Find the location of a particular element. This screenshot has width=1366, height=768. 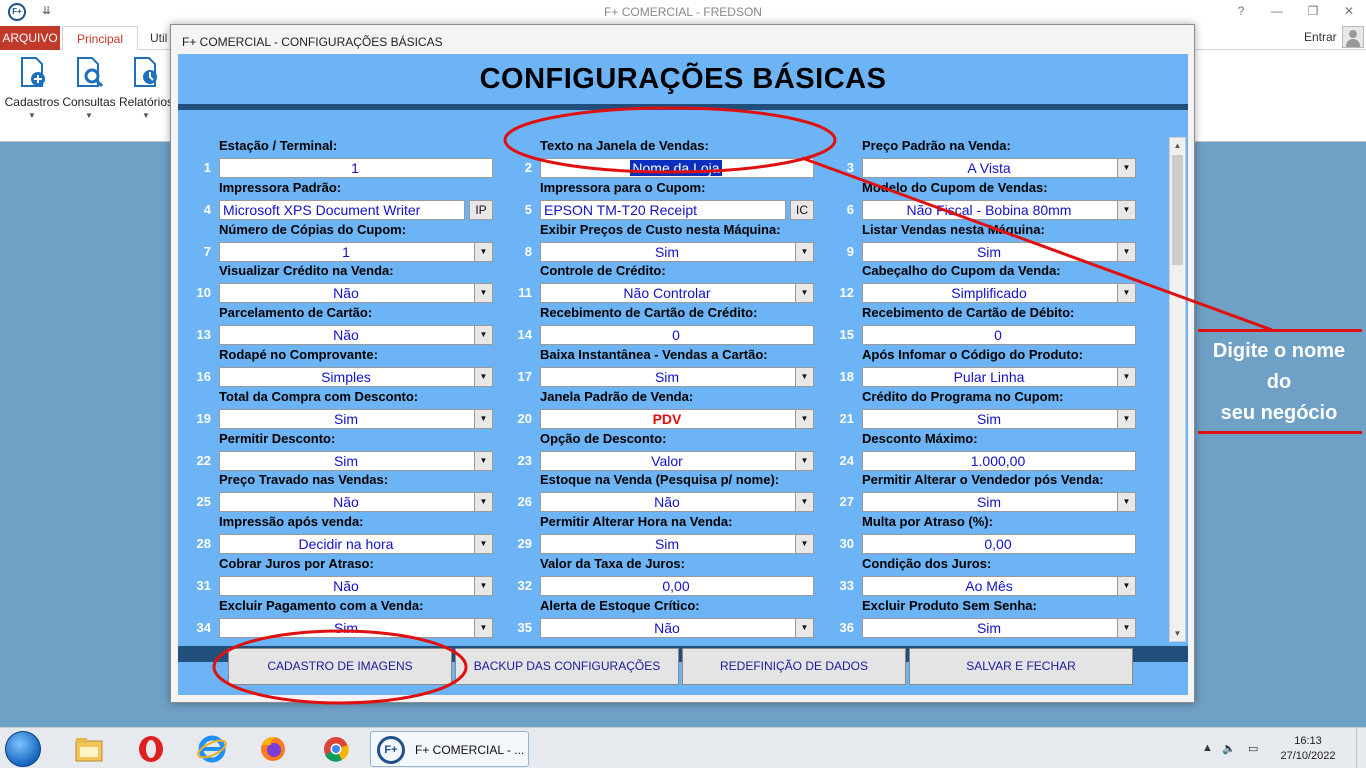

field-10-select: Não ▼ is located at coordinates (356, 293).